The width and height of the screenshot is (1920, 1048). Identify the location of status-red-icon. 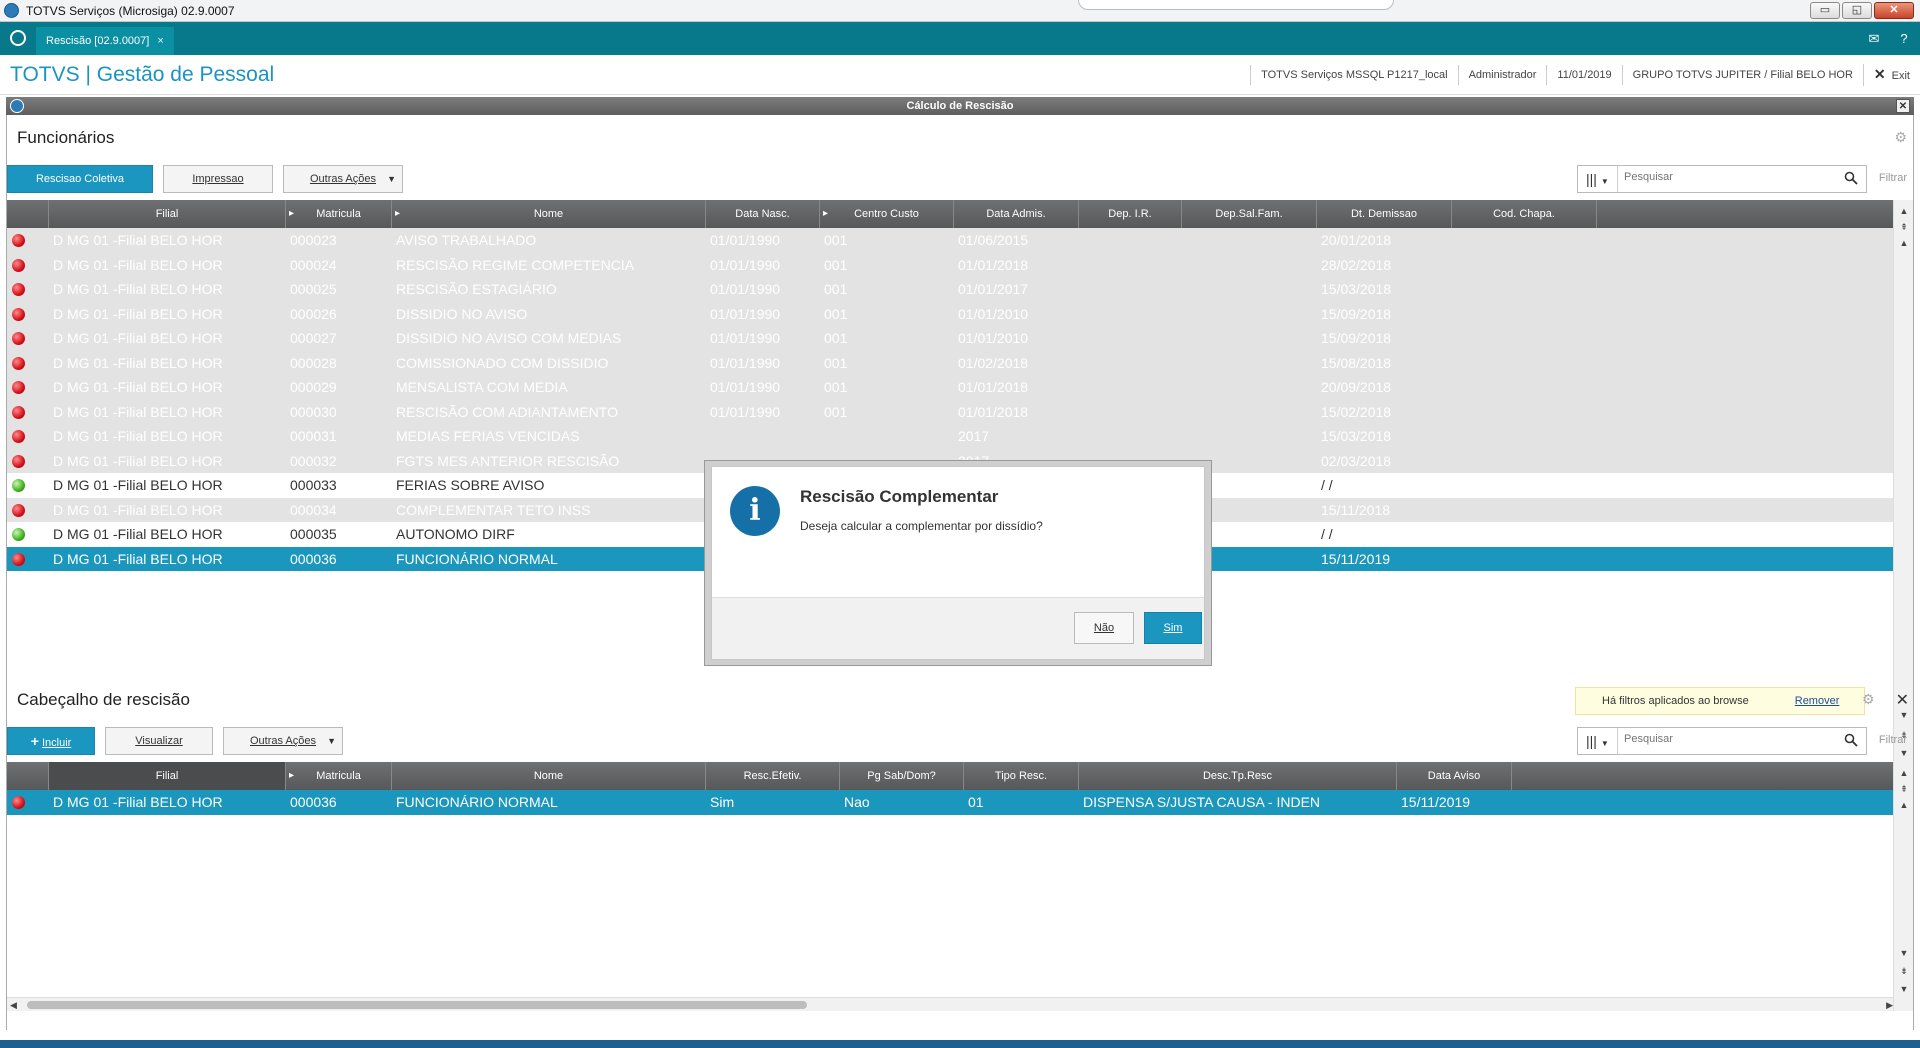
(18, 363).